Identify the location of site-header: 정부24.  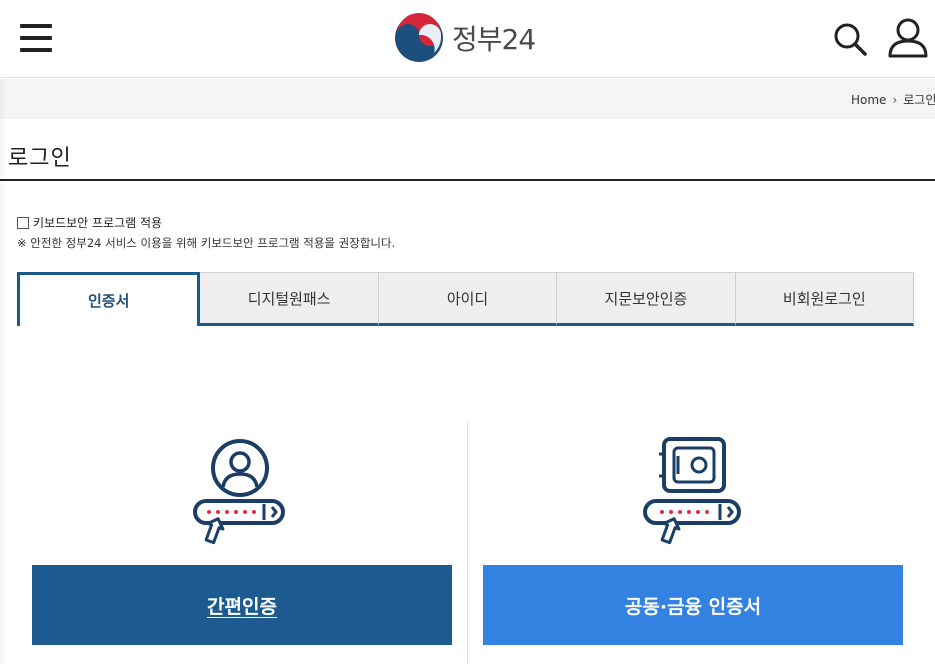
(467, 39).